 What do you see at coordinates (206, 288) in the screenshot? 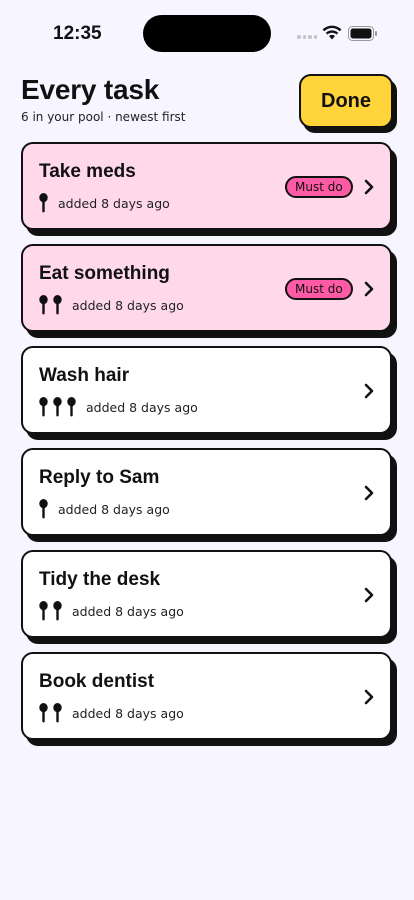
I see `task-card: Eat something added 8 days ago Must do` at bounding box center [206, 288].